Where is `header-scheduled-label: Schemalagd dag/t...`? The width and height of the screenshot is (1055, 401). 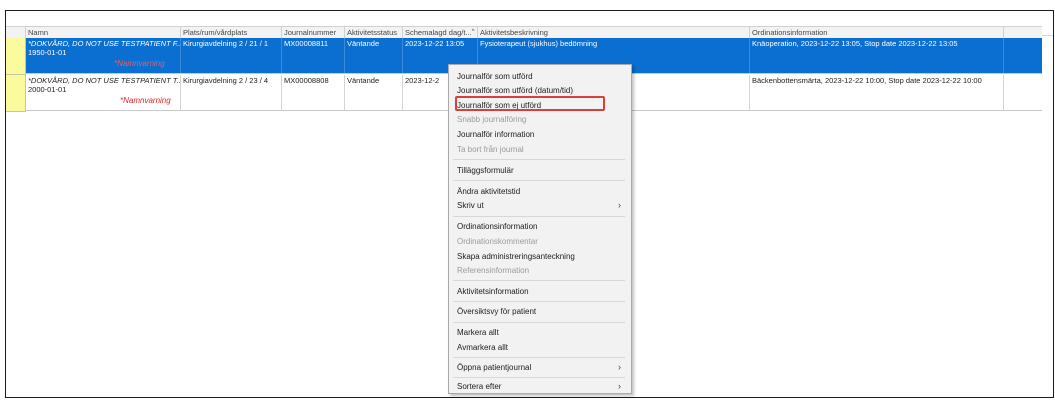
header-scheduled-label: Schemalagd dag/t... is located at coordinates (438, 32).